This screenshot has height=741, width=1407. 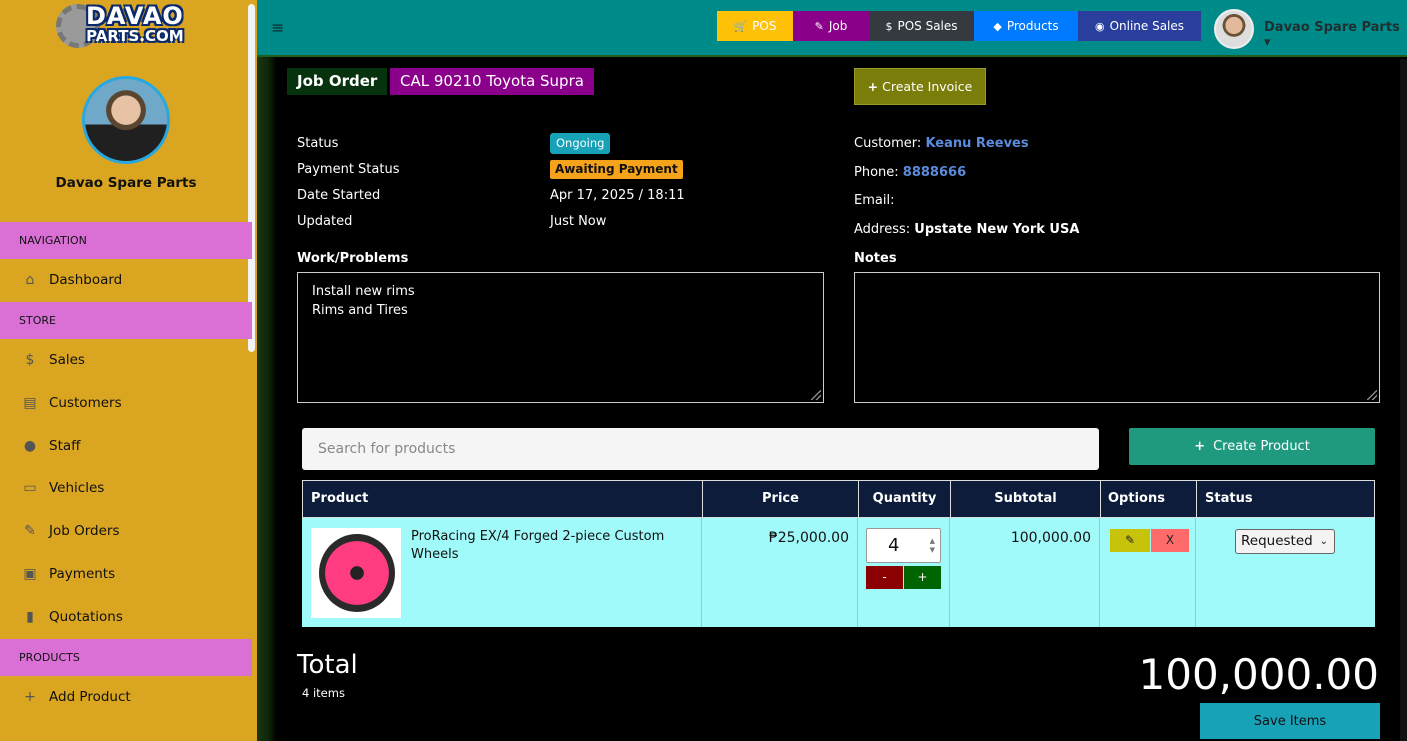 What do you see at coordinates (327, 665) in the screenshot?
I see `total-label: Total` at bounding box center [327, 665].